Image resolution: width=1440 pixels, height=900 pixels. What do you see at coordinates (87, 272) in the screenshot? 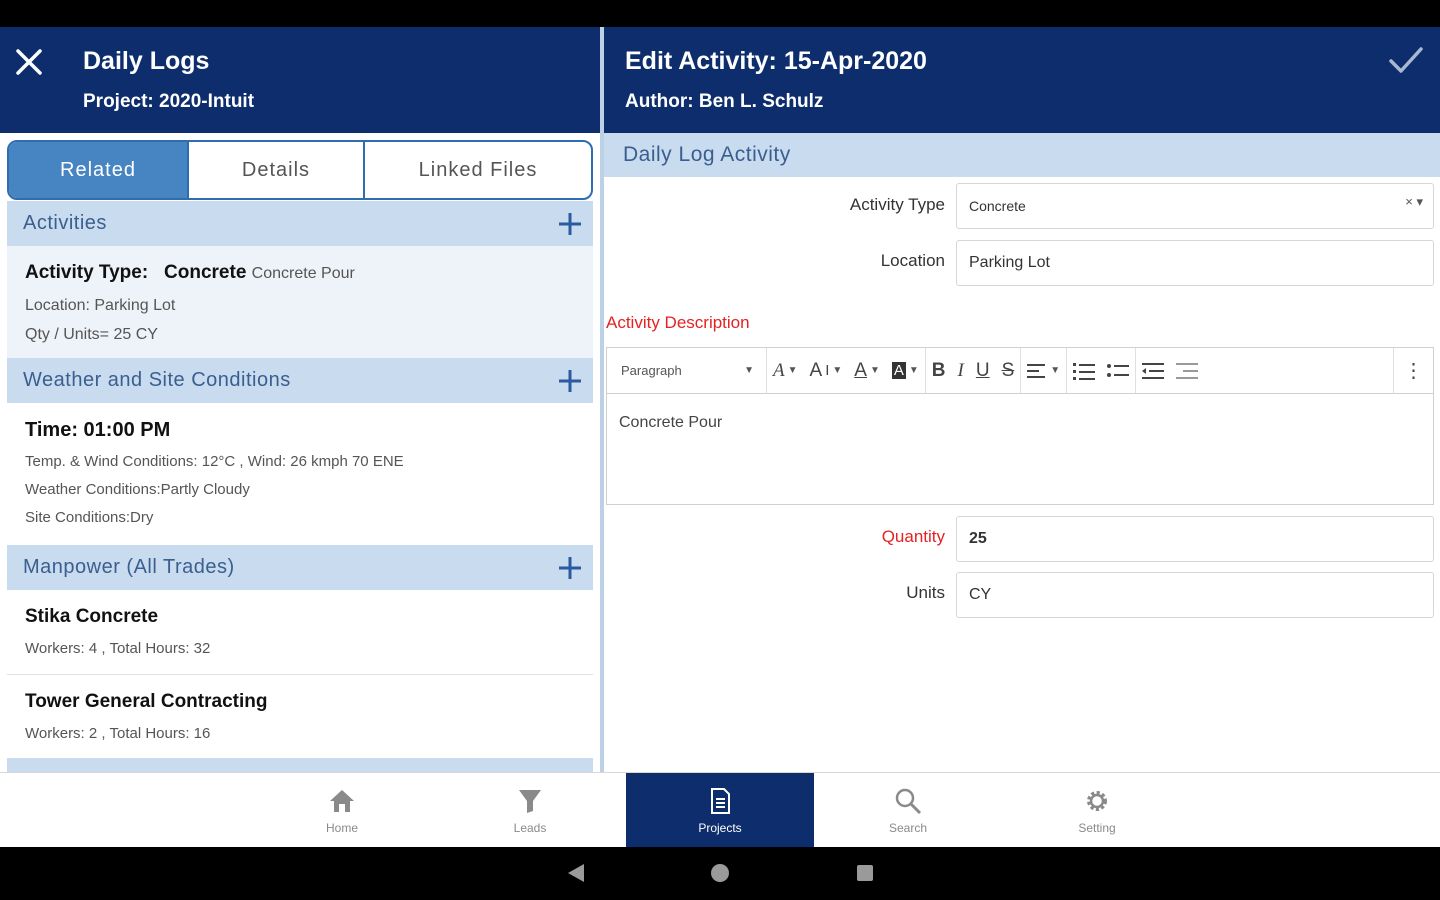
I see `activity-type-label: Activity Type:` at bounding box center [87, 272].